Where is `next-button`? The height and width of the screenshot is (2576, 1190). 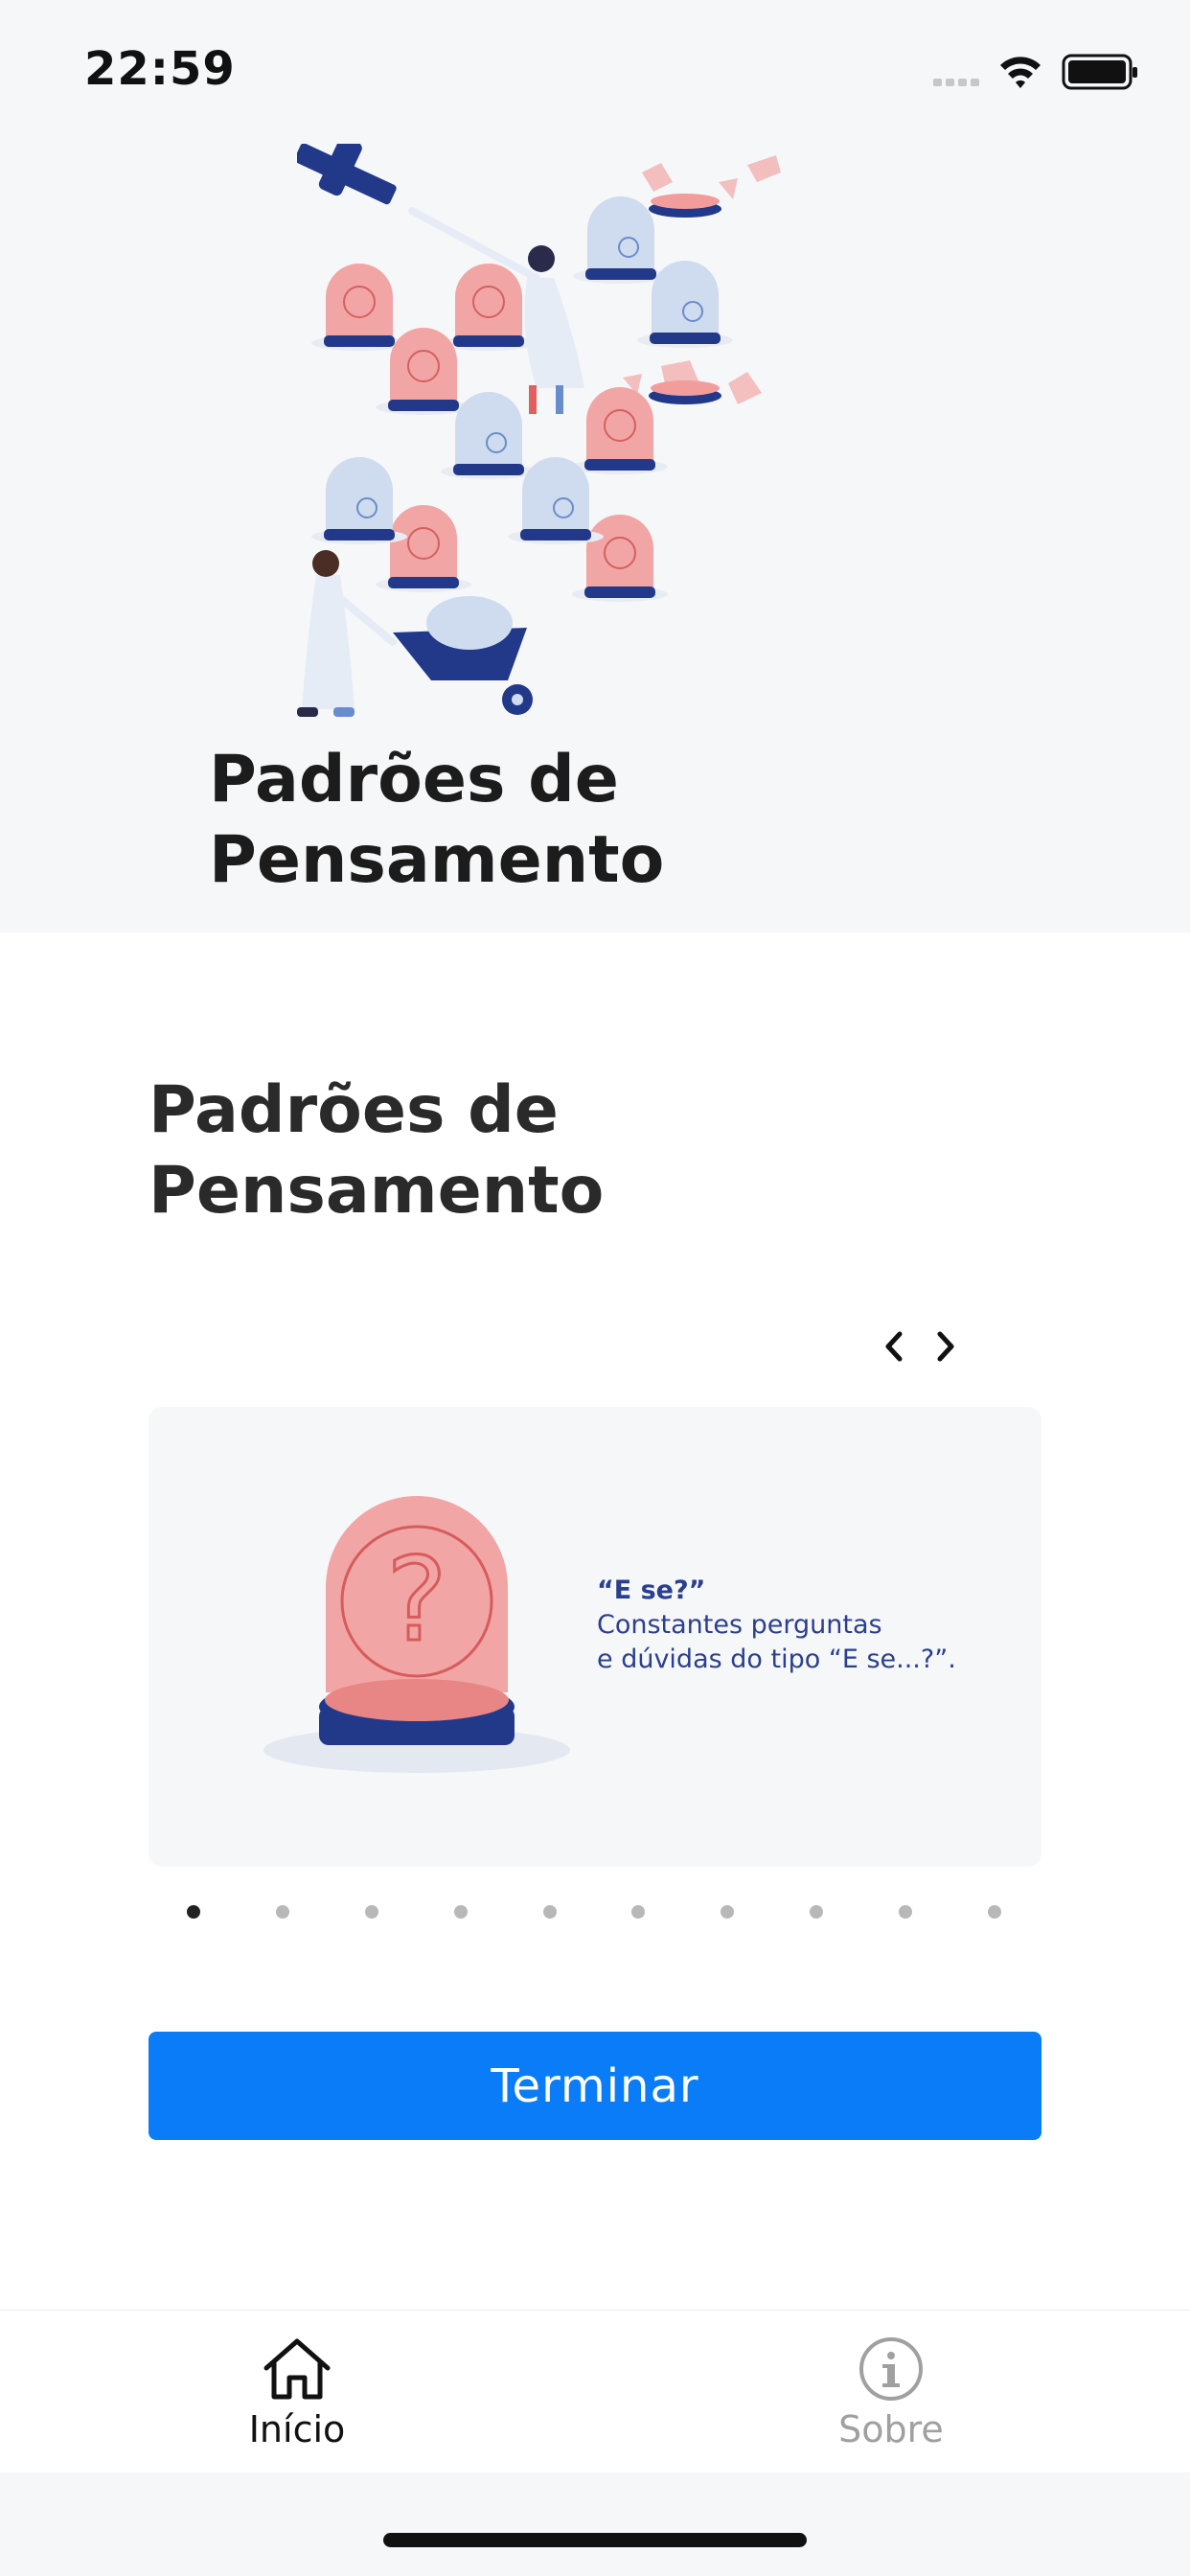 next-button is located at coordinates (946, 1346).